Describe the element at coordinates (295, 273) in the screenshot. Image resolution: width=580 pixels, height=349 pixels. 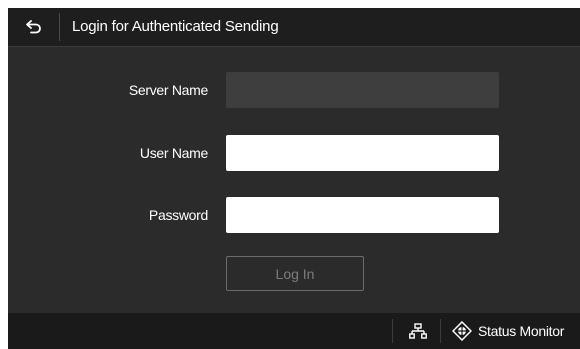
I see `log-in-button: Log In` at that location.